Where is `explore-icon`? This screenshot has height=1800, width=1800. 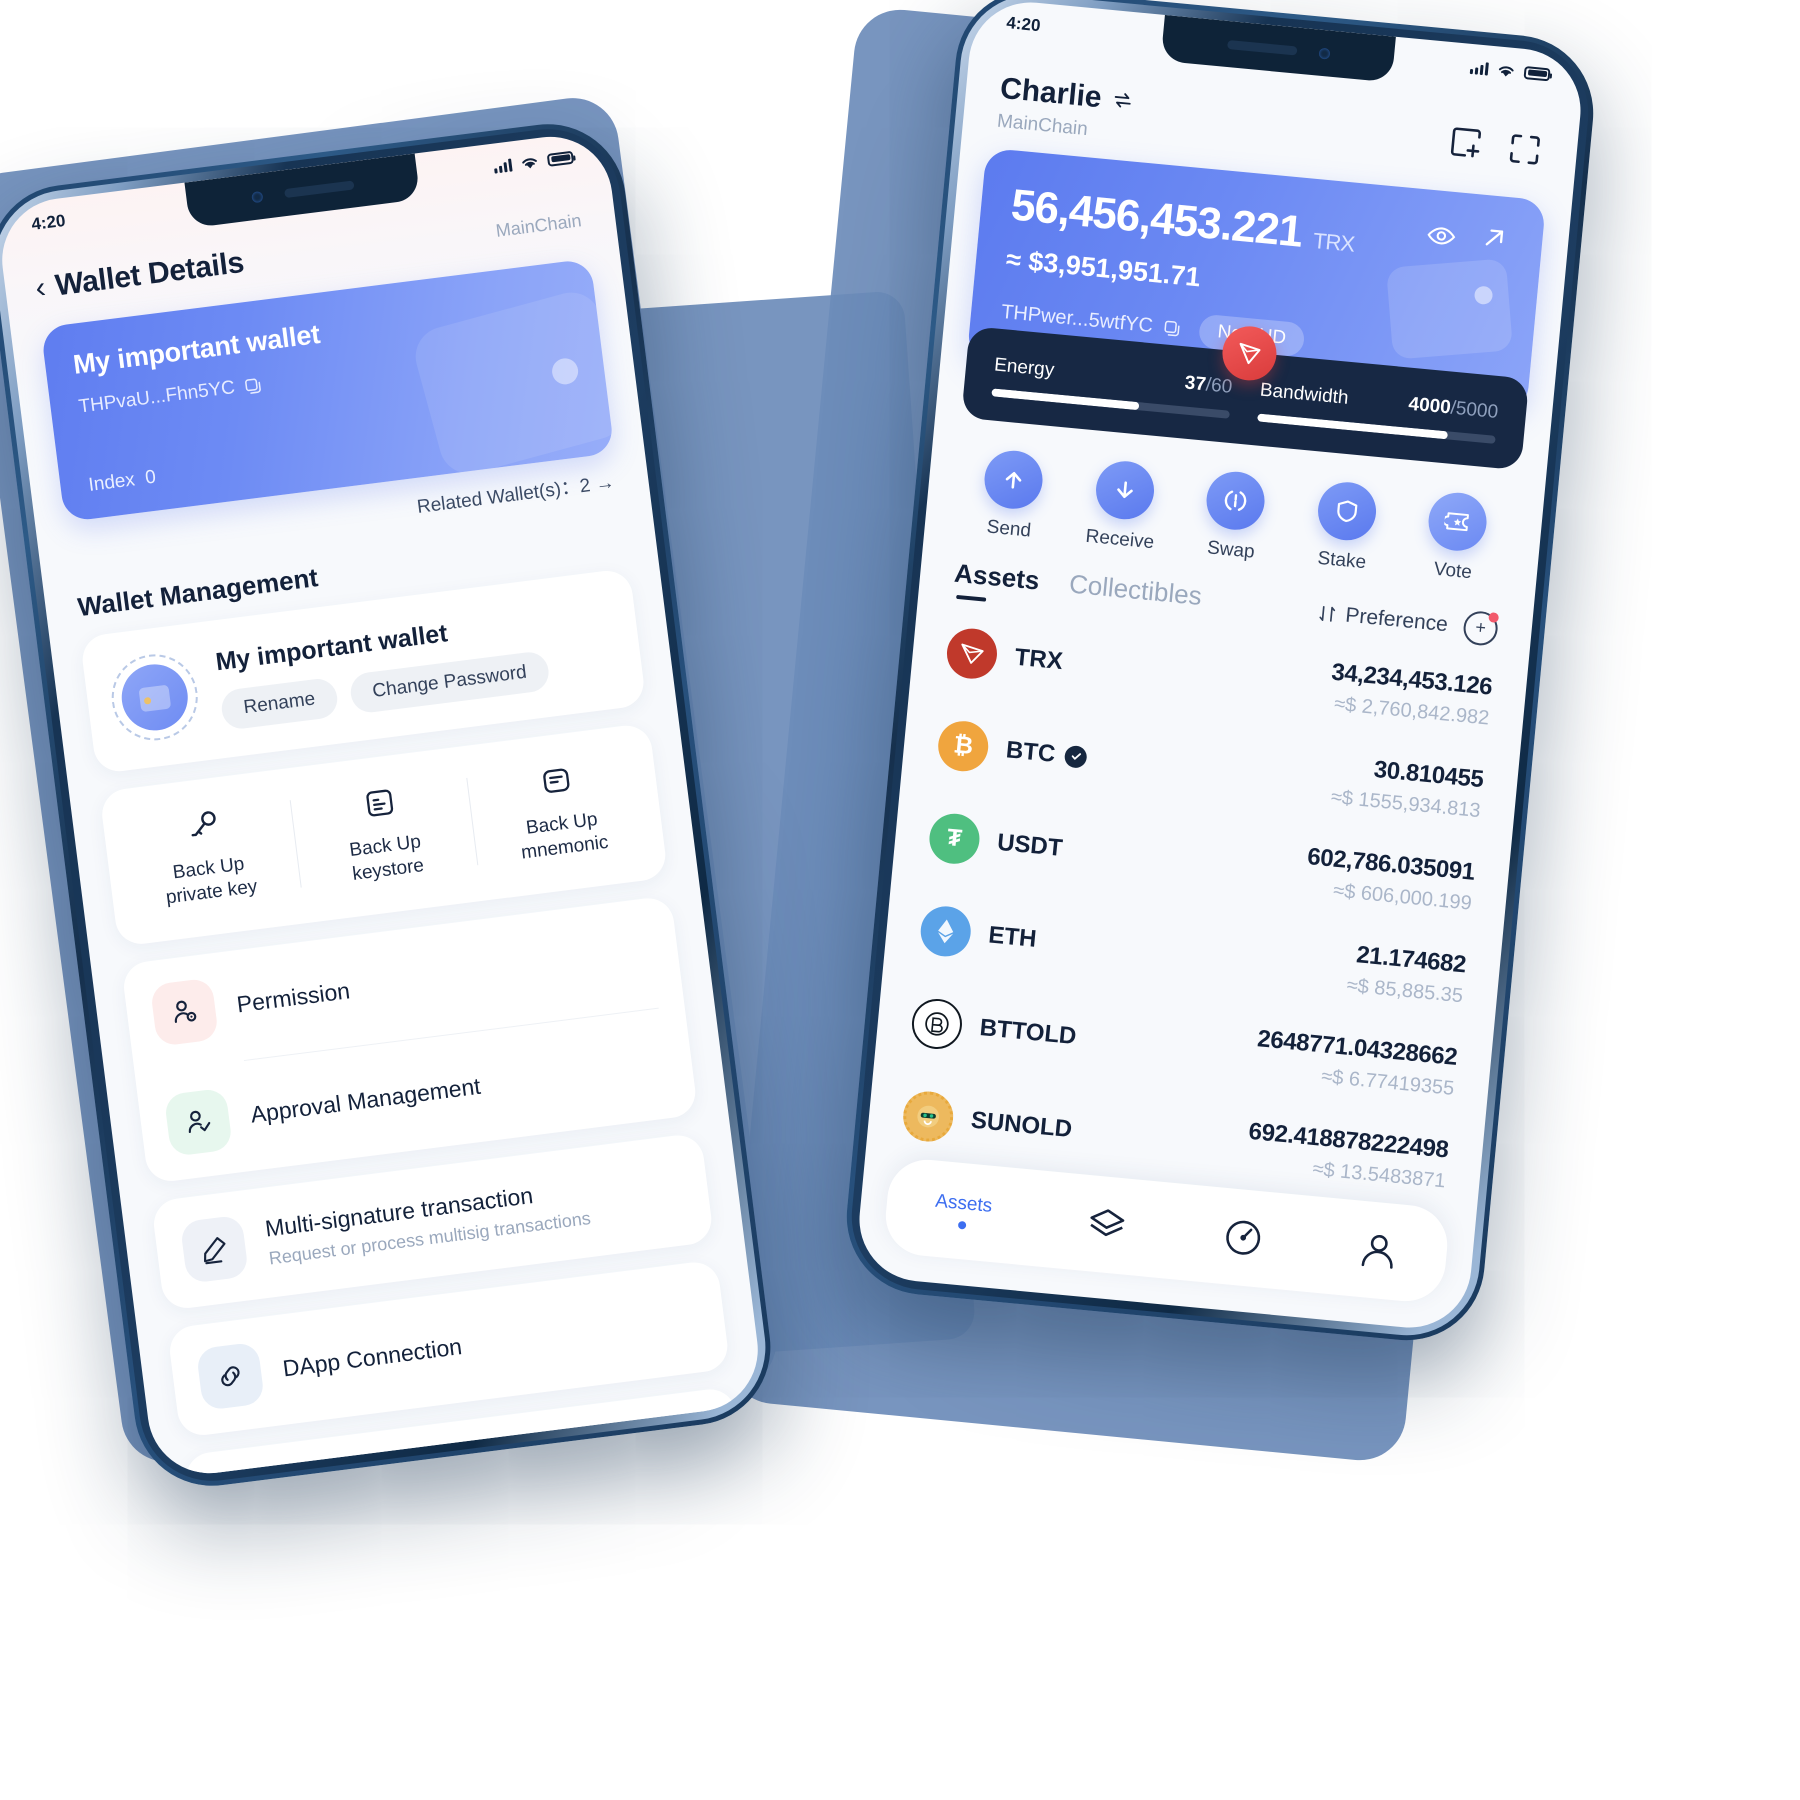
explore-icon is located at coordinates (1242, 1237).